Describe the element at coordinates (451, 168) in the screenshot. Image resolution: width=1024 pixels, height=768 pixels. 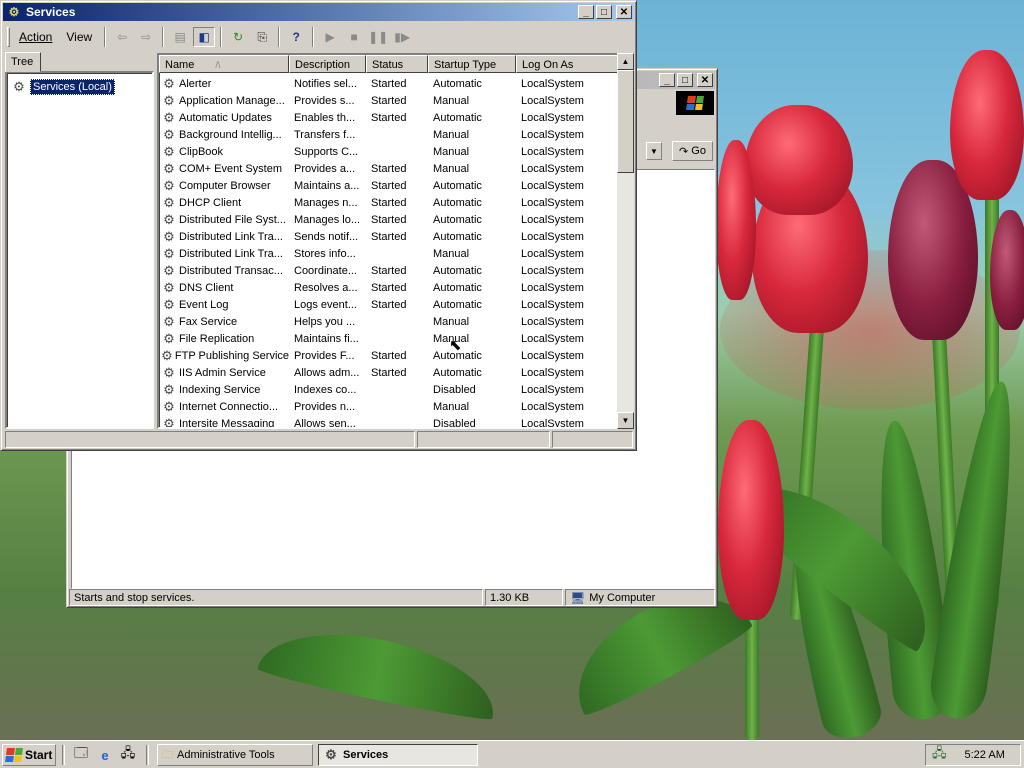
I see `cell-startup-type: Manual` at that location.